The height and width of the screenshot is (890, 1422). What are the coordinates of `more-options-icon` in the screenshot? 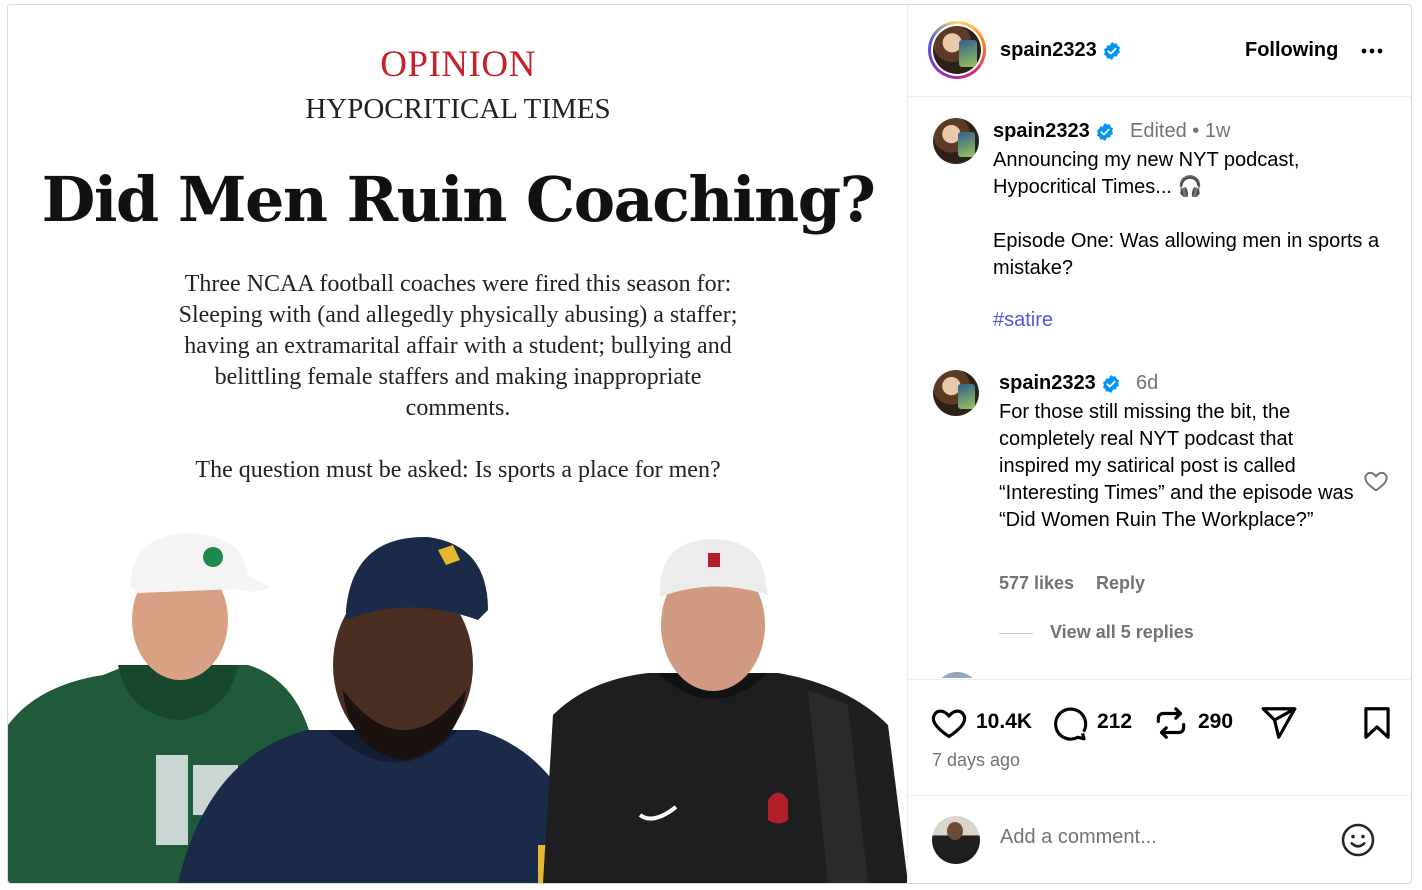 It's located at (1372, 49).